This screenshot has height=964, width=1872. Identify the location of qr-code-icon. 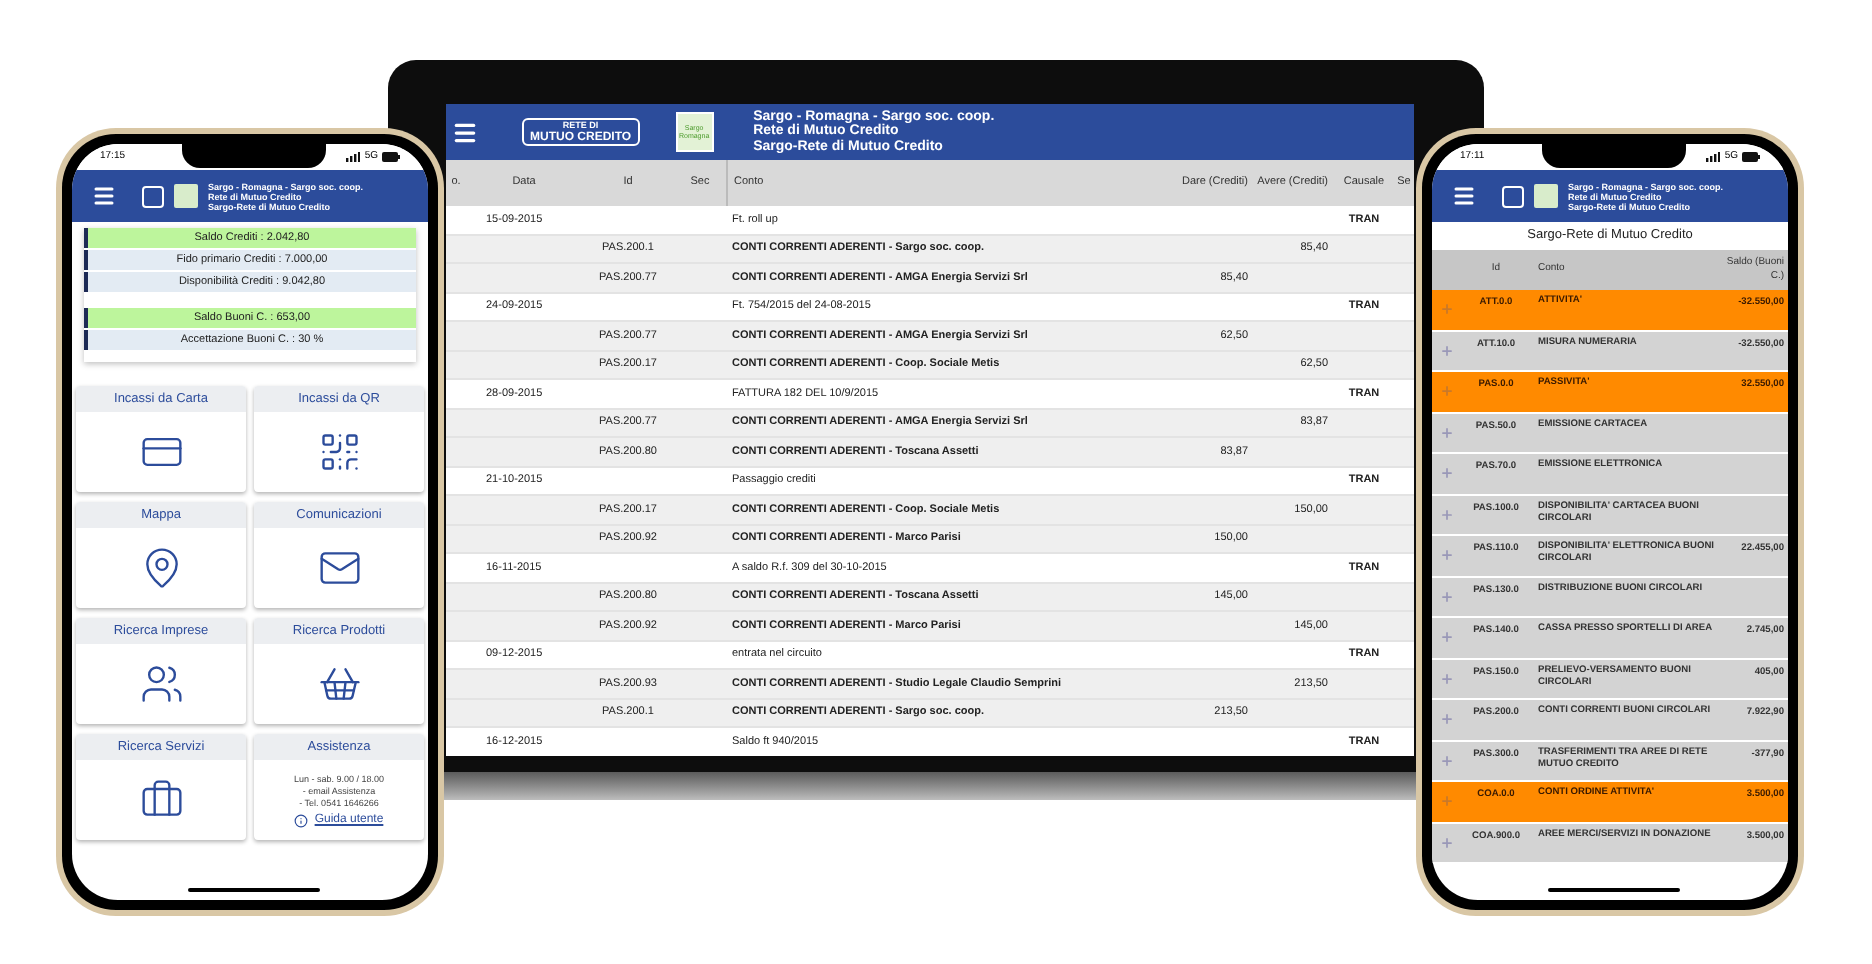
(339, 452).